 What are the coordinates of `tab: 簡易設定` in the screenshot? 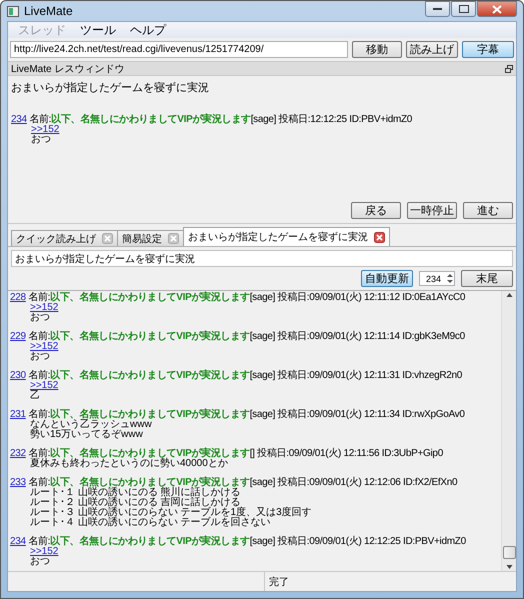 It's located at (150, 238).